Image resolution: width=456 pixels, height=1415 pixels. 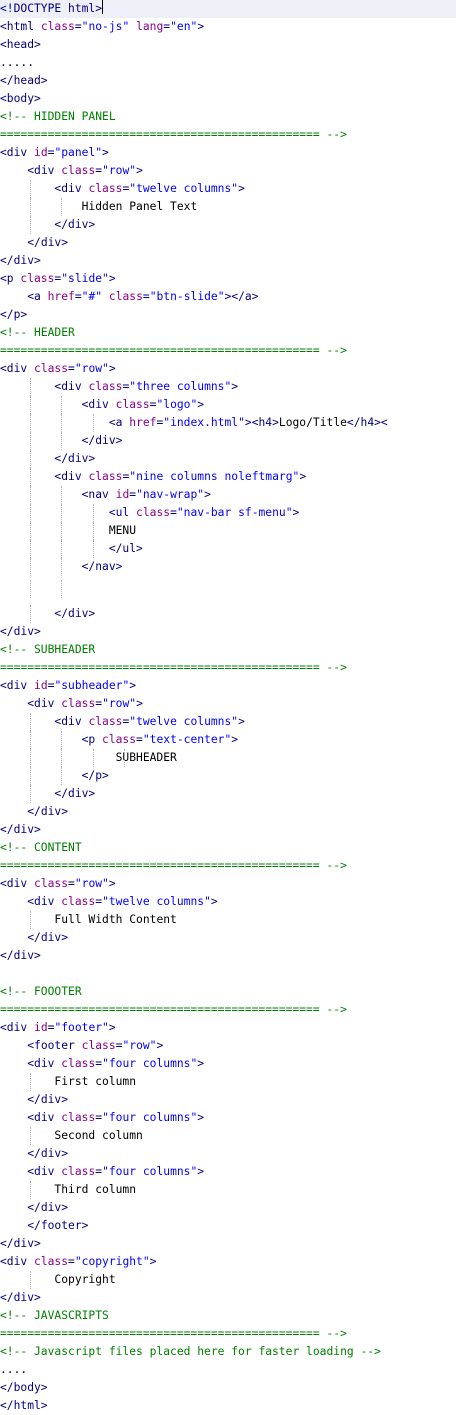 I want to click on code-line-59: <div class="four columns">, so click(x=102, y=1064).